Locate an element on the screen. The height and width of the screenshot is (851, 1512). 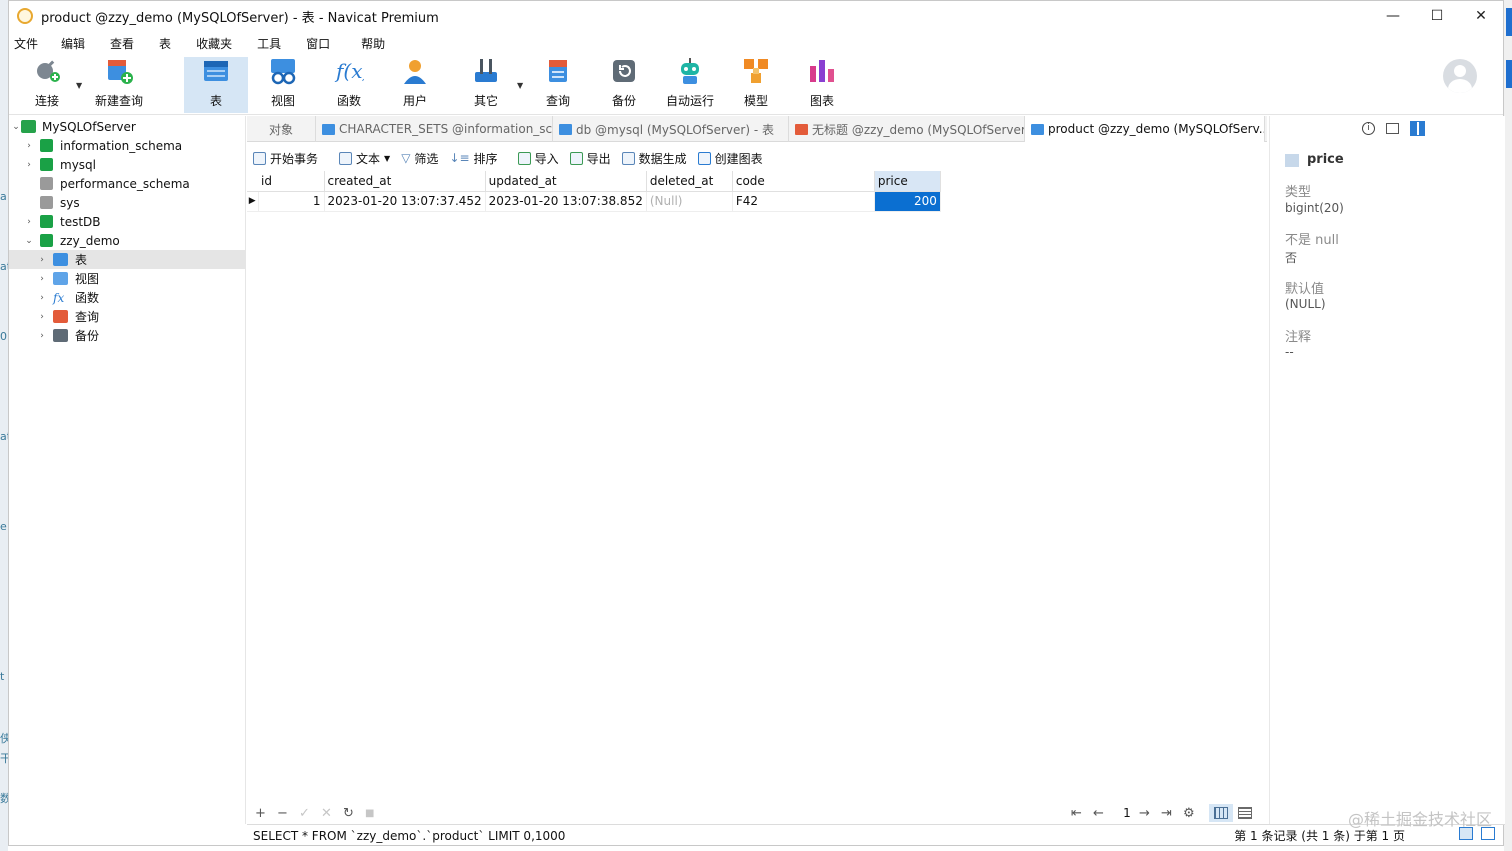
grid-layout-icon is located at coordinates (1417, 128).